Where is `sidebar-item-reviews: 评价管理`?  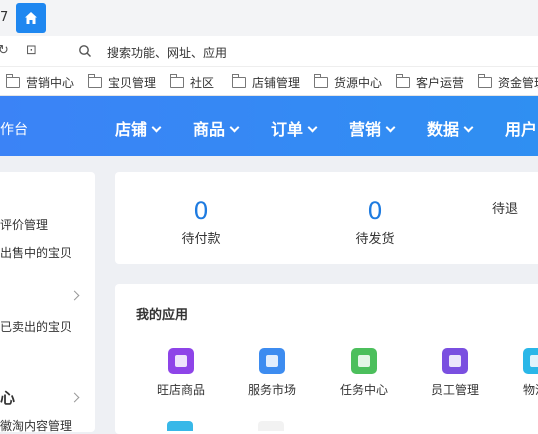
sidebar-item-reviews: 评价管理 is located at coordinates (24, 224).